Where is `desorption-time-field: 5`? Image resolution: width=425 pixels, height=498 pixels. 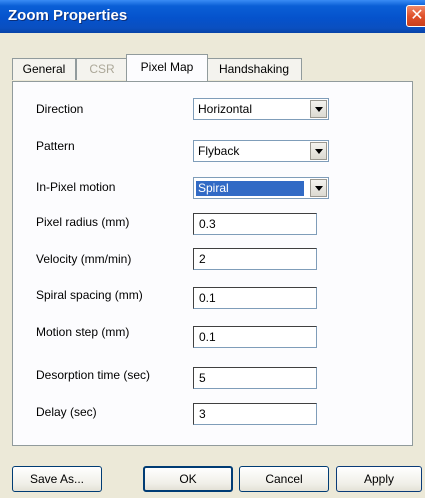 desorption-time-field: 5 is located at coordinates (255, 378).